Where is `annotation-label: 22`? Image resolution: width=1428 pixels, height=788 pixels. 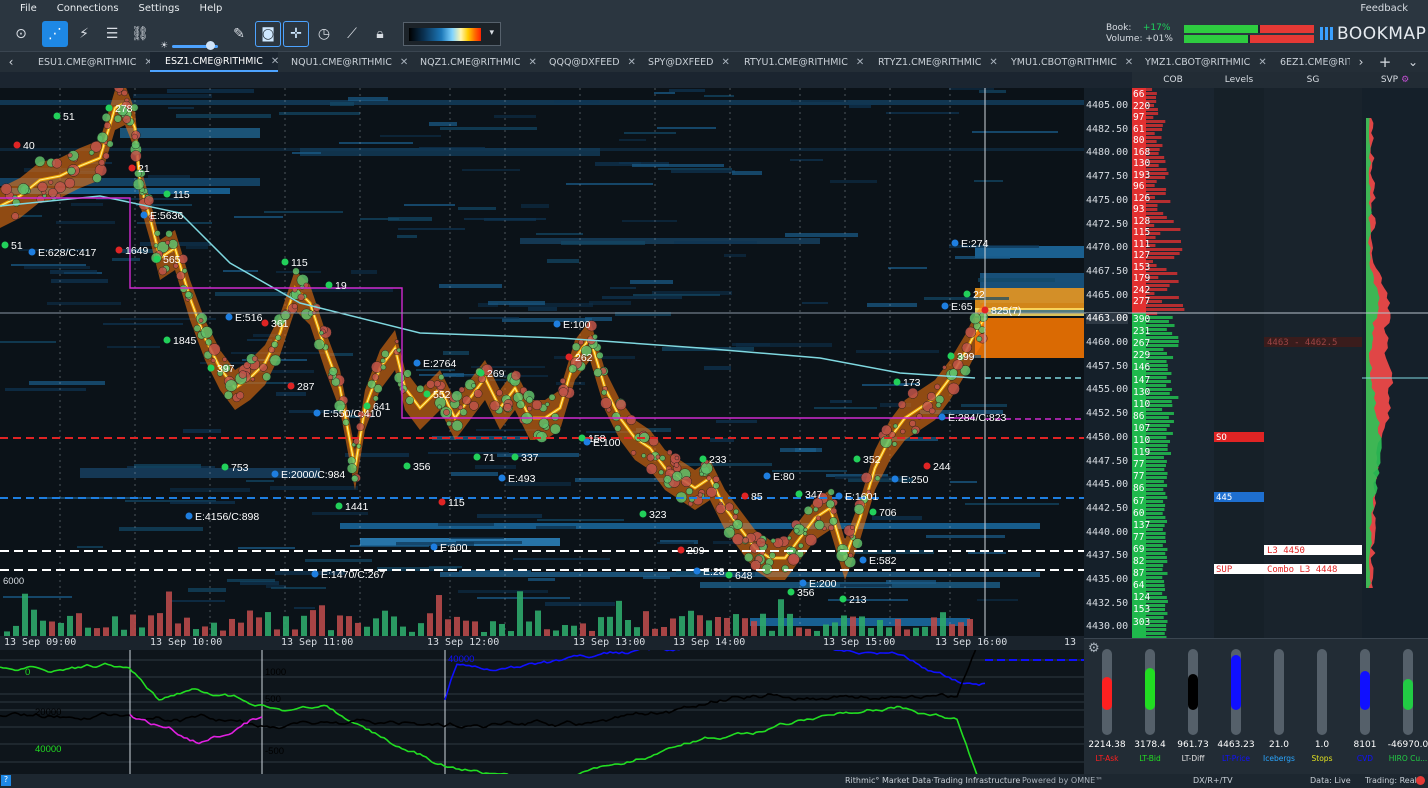 annotation-label: 22 is located at coordinates (979, 295).